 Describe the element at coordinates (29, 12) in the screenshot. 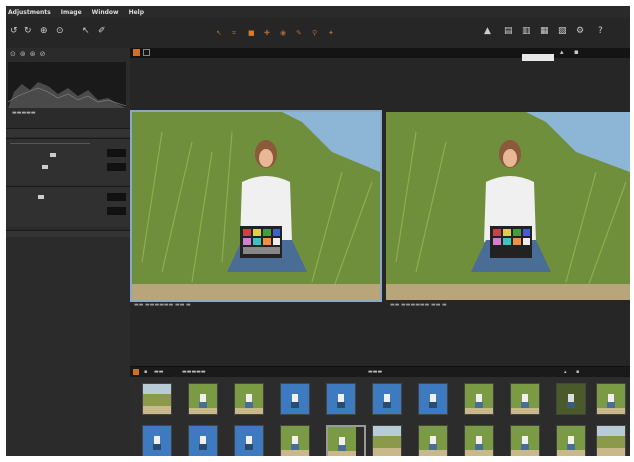

I see `menu-adjustments: Adjustments` at that location.